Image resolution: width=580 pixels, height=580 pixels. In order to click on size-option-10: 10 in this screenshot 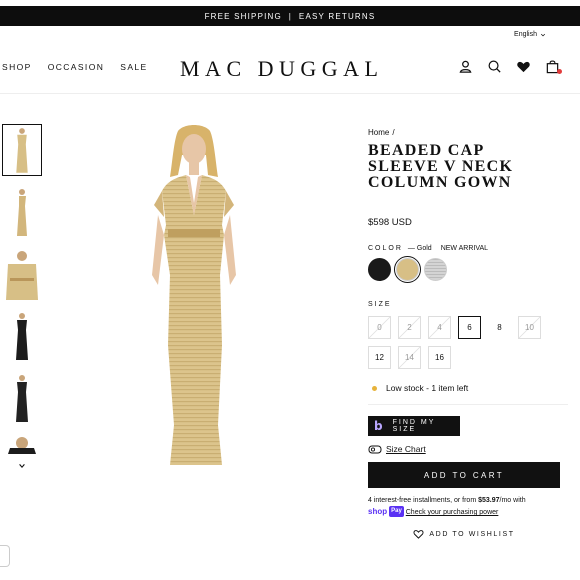, I will do `click(529, 327)`.